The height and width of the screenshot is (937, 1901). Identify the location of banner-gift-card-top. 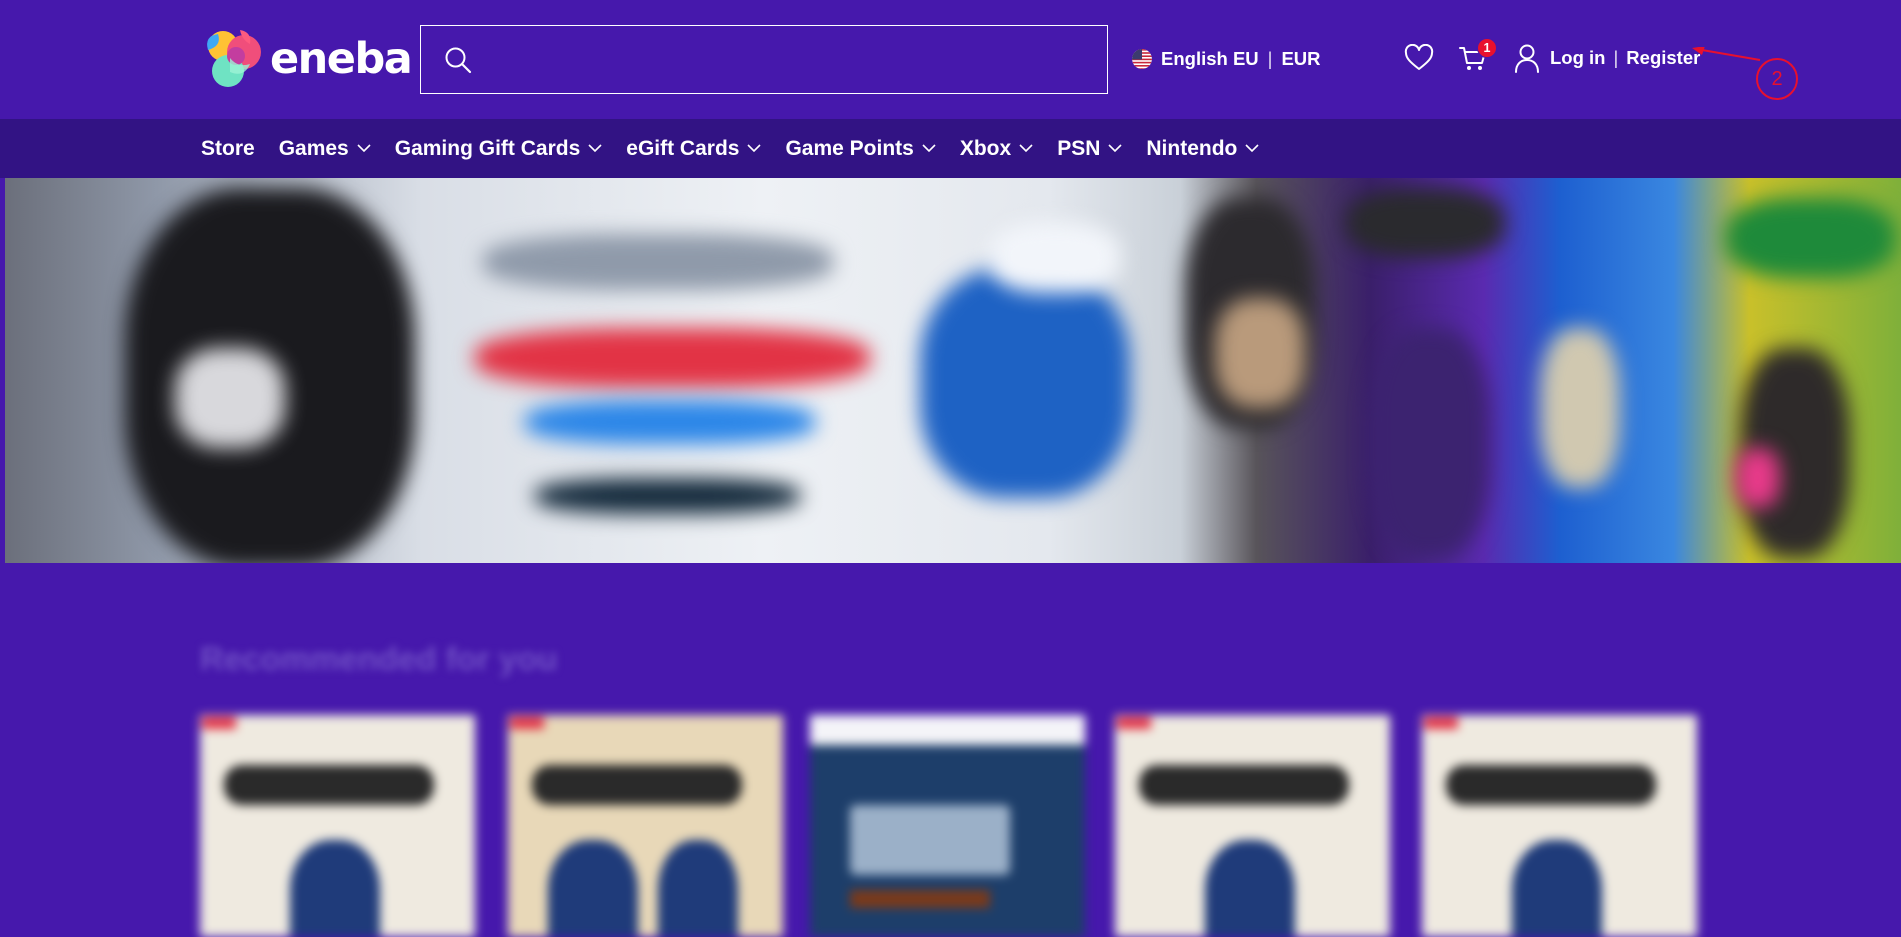
(1055, 258).